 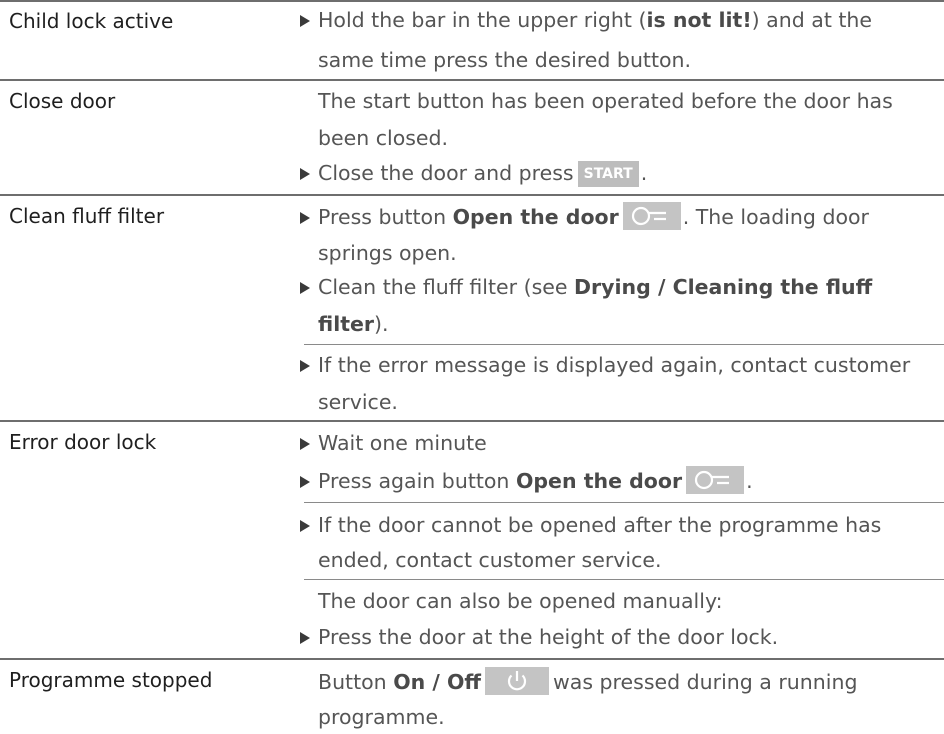 I want to click on row-label-child-lock: Child lock active, so click(x=91, y=21).